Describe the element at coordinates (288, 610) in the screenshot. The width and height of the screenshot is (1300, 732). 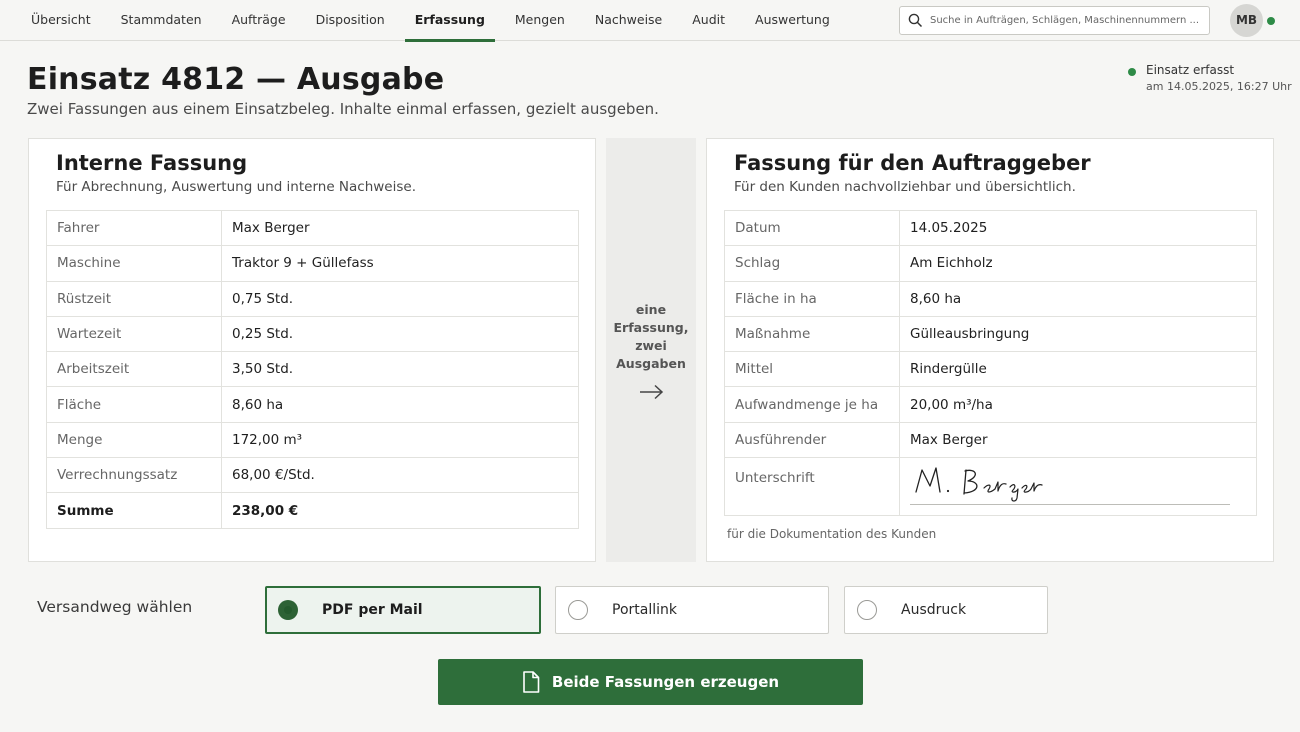
I see `radio-selected-icon` at that location.